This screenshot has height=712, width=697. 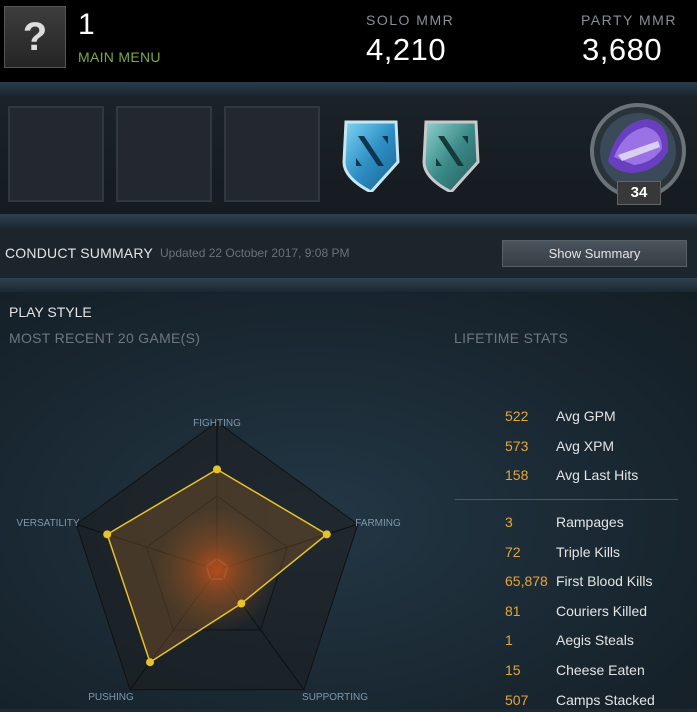 I want to click on radar-axis-label-fighting: FIGHTING, so click(x=217, y=423).